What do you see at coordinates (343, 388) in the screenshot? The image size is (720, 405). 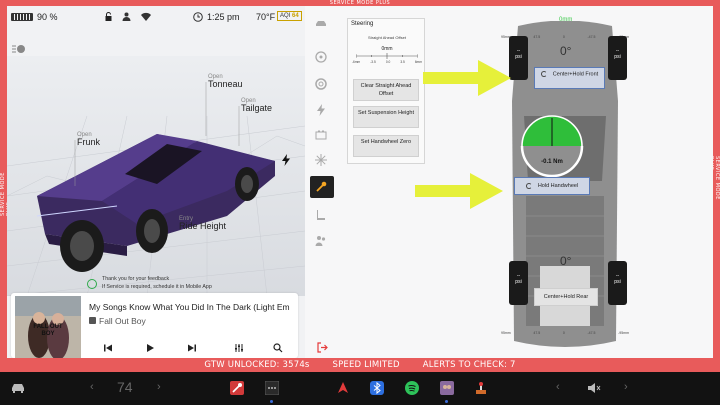 I see `navigation-icon` at bounding box center [343, 388].